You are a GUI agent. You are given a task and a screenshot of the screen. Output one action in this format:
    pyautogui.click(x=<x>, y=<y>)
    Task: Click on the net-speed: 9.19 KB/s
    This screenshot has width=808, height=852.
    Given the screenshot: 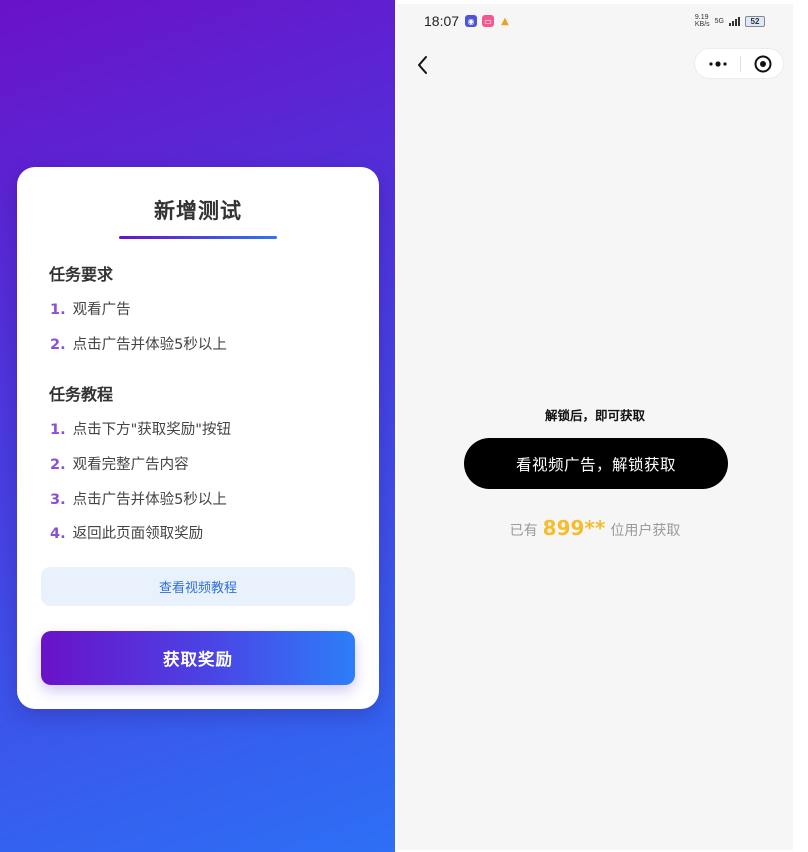 What is the action you would take?
    pyautogui.click(x=702, y=21)
    